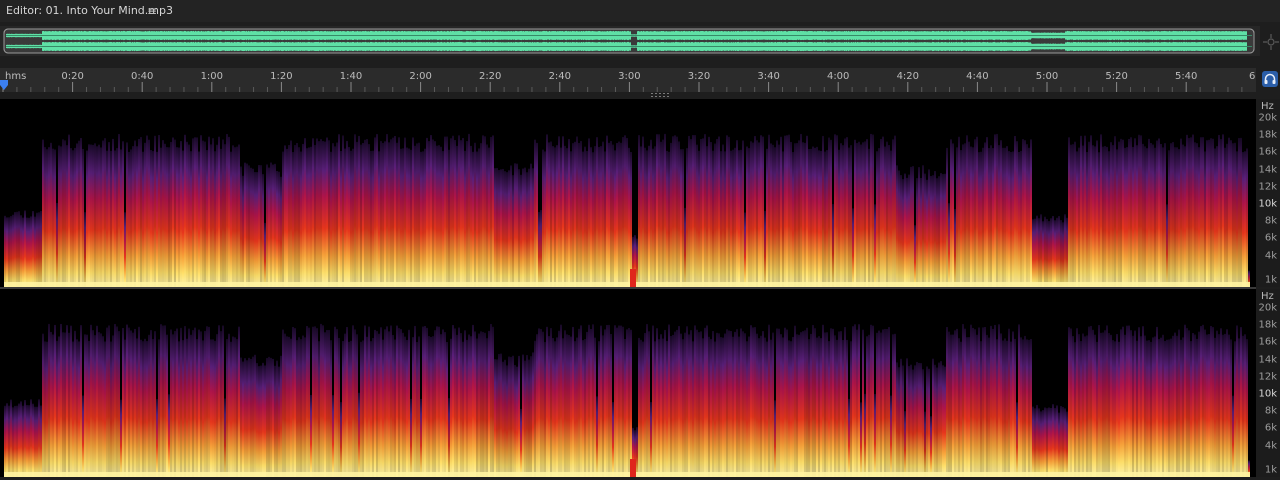 This screenshot has width=1280, height=480. I want to click on time-label: 2:40, so click(560, 76).